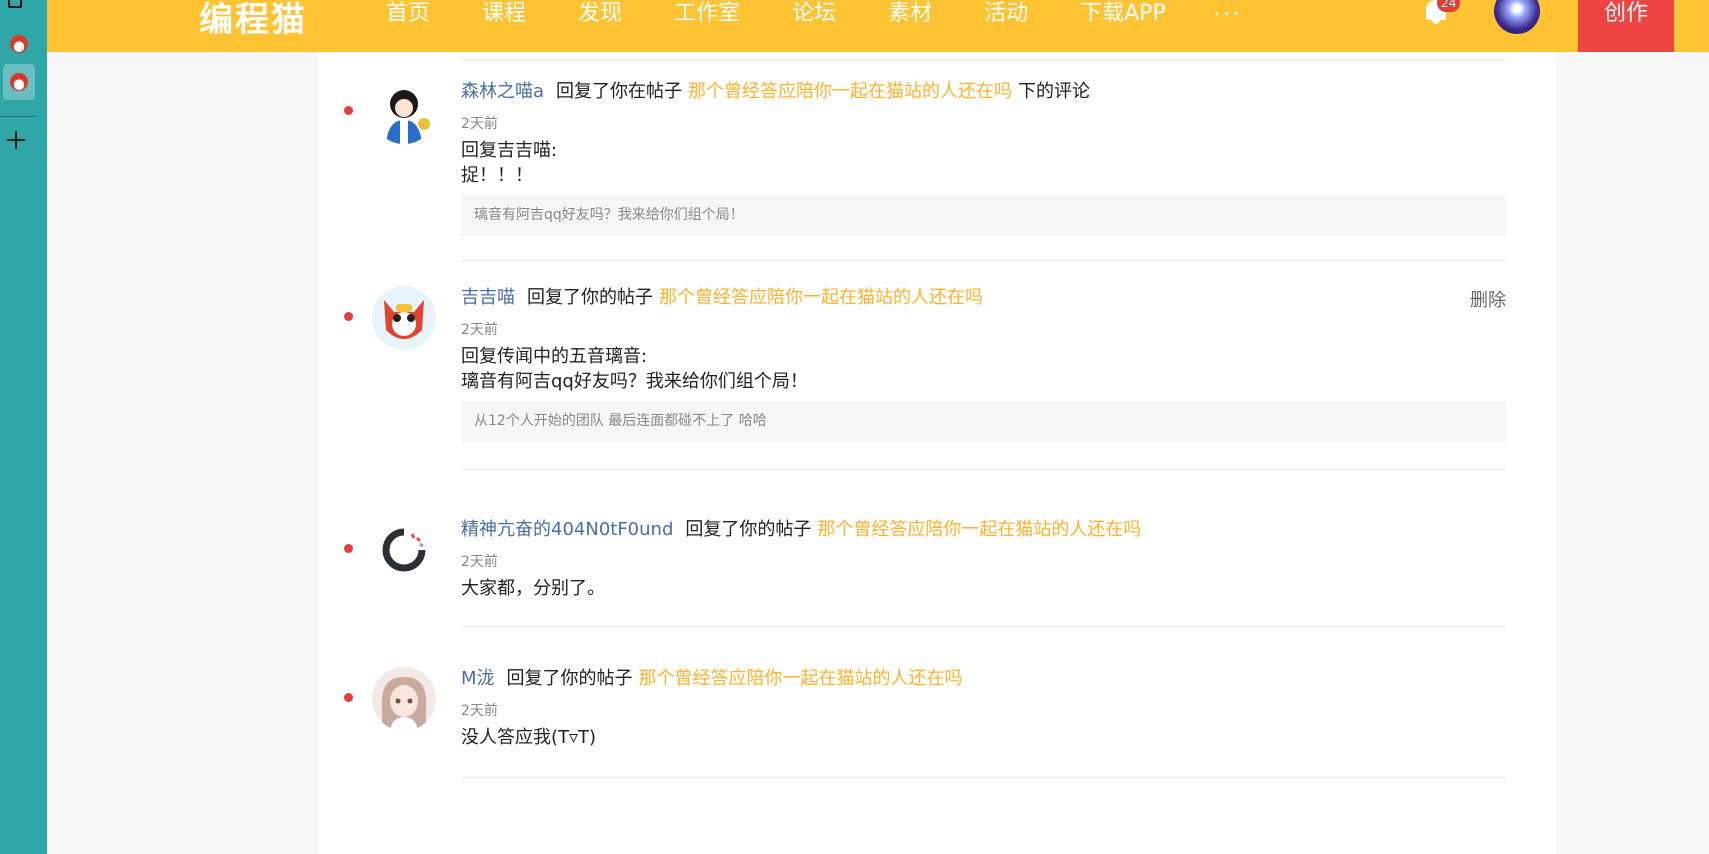 The image size is (1709, 854). I want to click on site-logo: 编程猫, so click(253, 20).